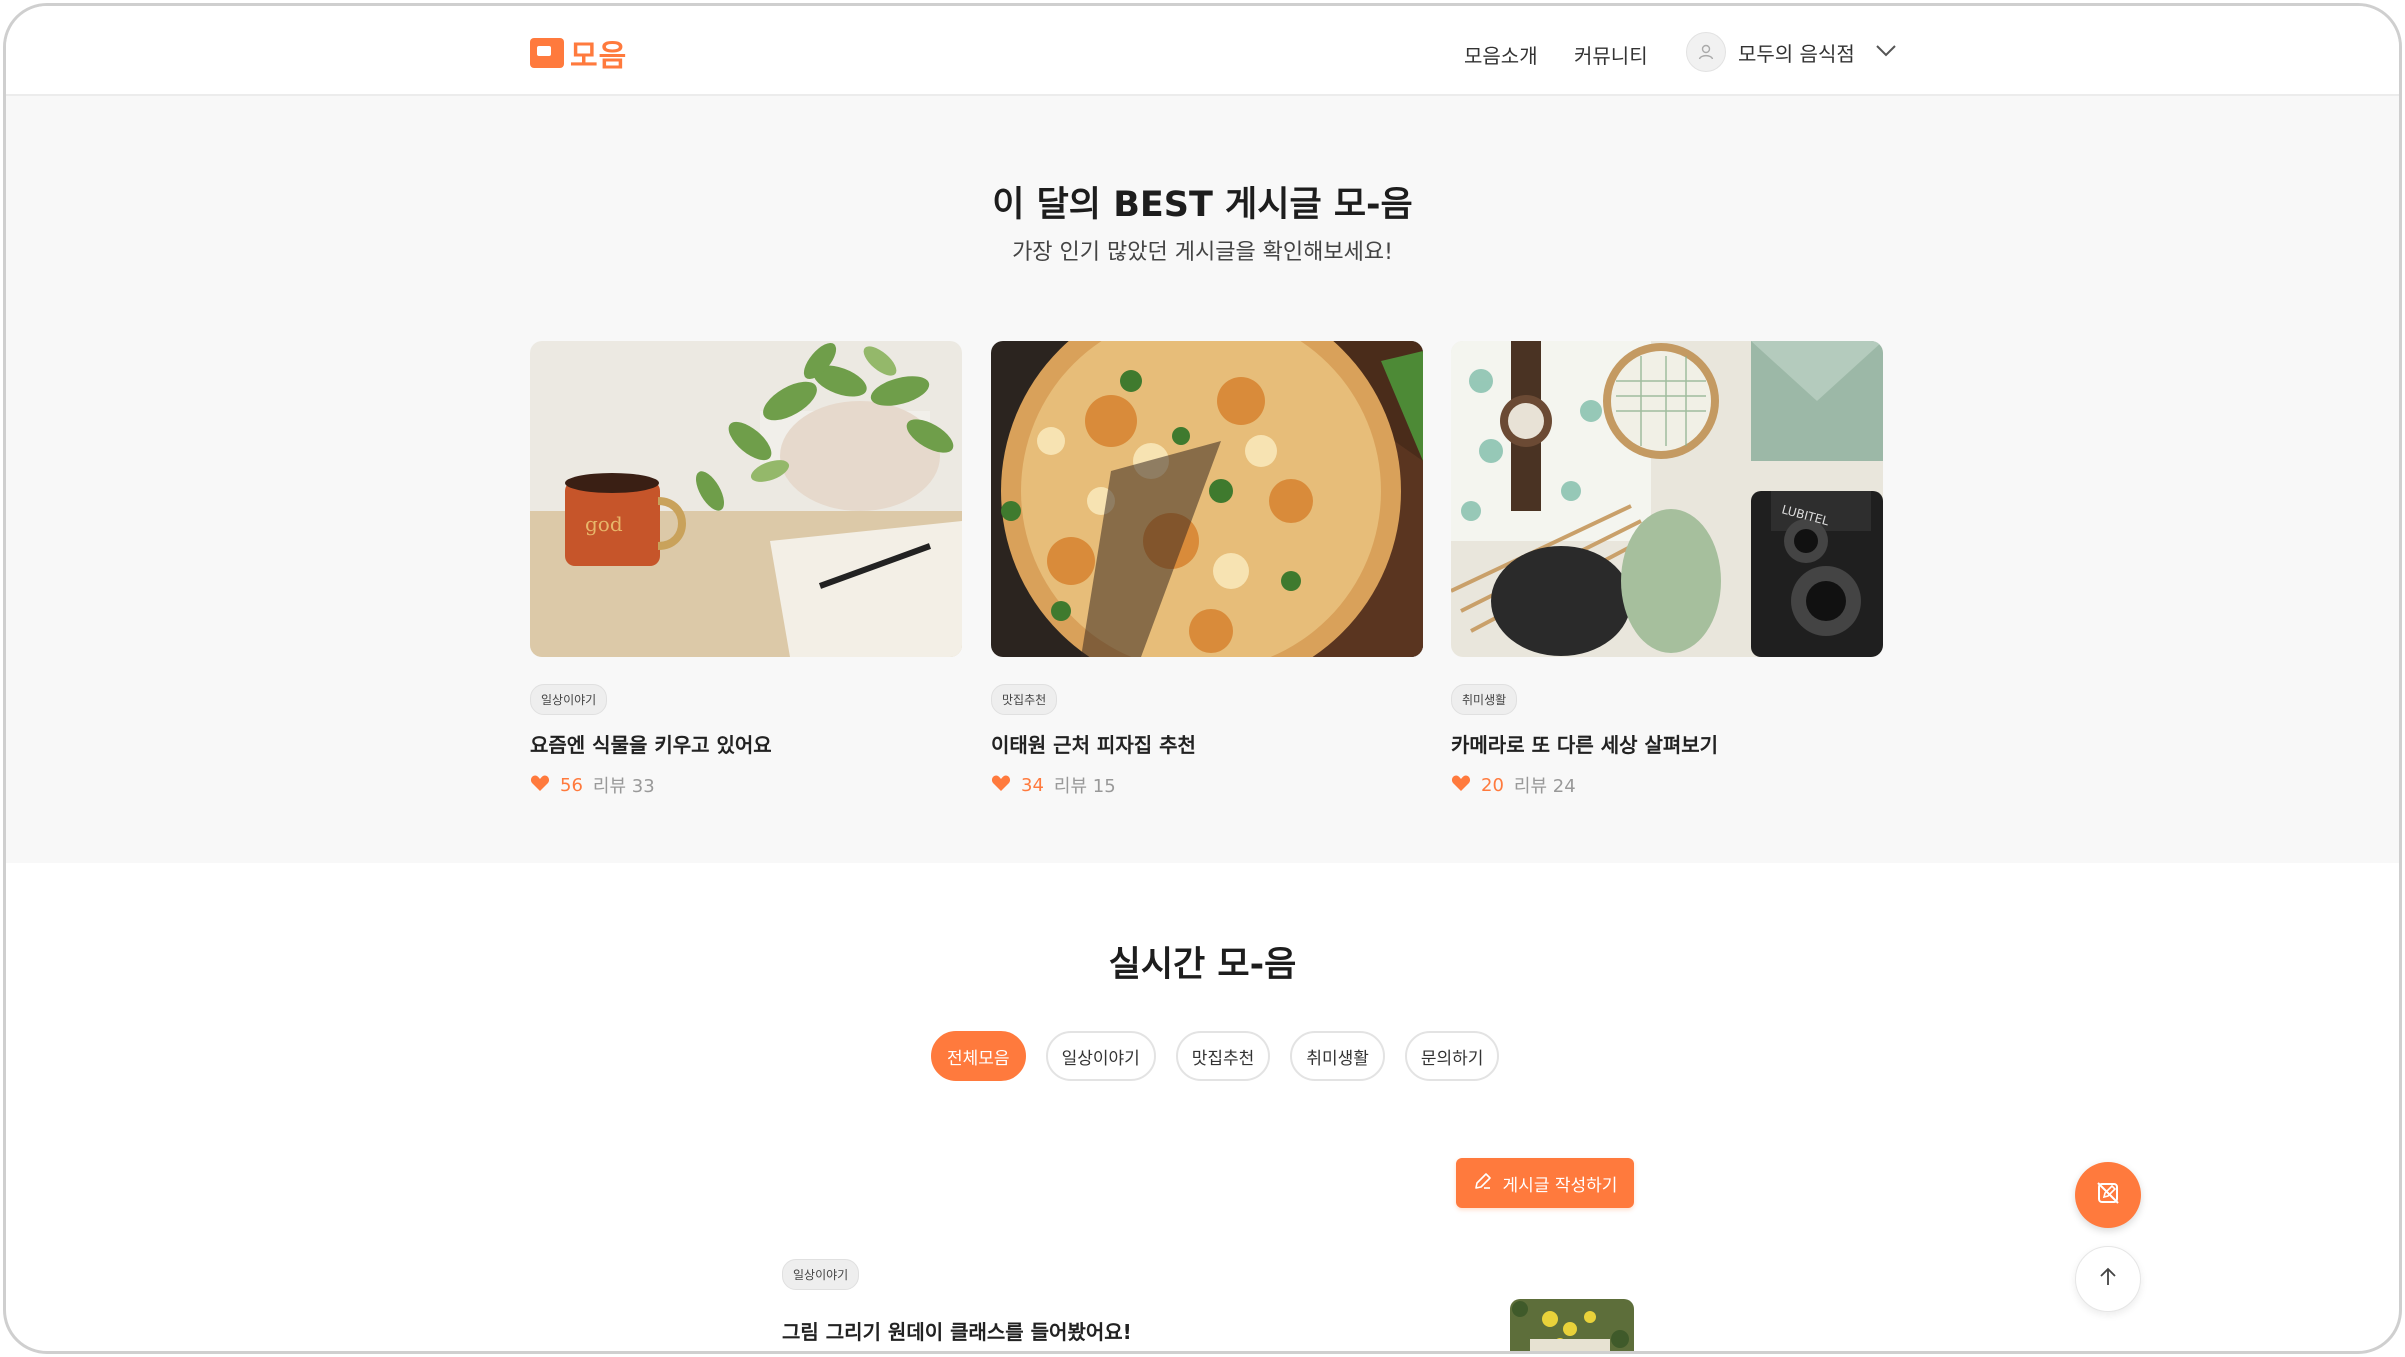  What do you see at coordinates (1796, 53) in the screenshot?
I see `user-name: 모두의 음식점` at bounding box center [1796, 53].